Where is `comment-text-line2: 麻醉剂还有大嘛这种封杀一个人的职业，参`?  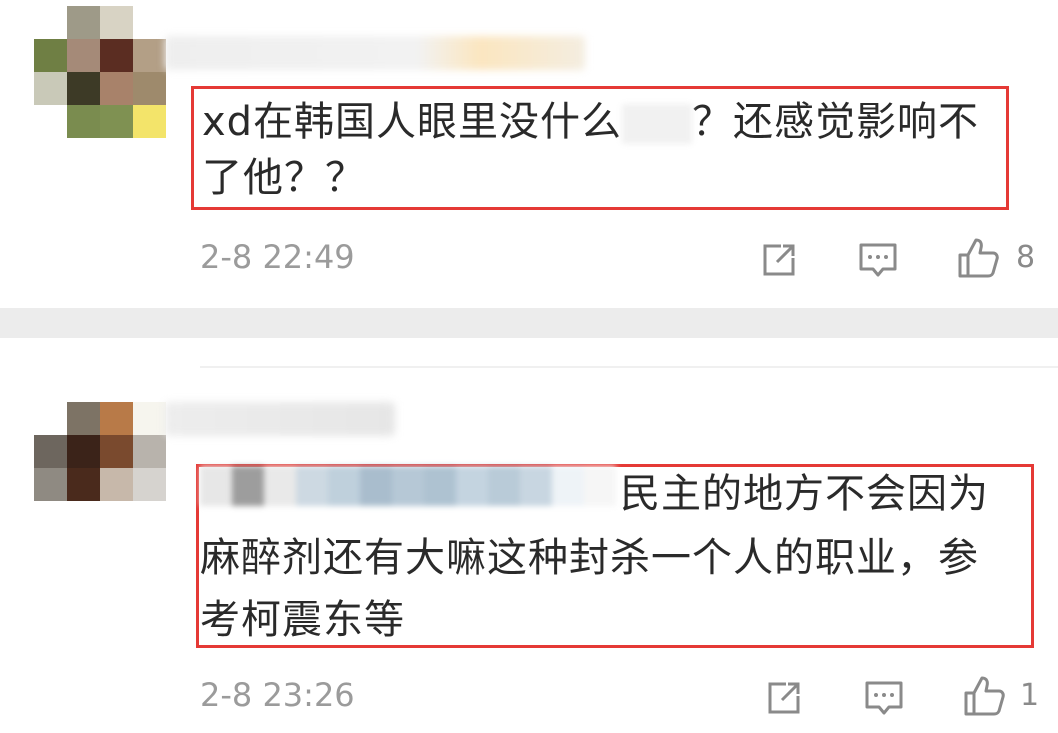 comment-text-line2: 麻醉剂还有大嘛这种封杀一个人的职业，参 is located at coordinates (589, 558).